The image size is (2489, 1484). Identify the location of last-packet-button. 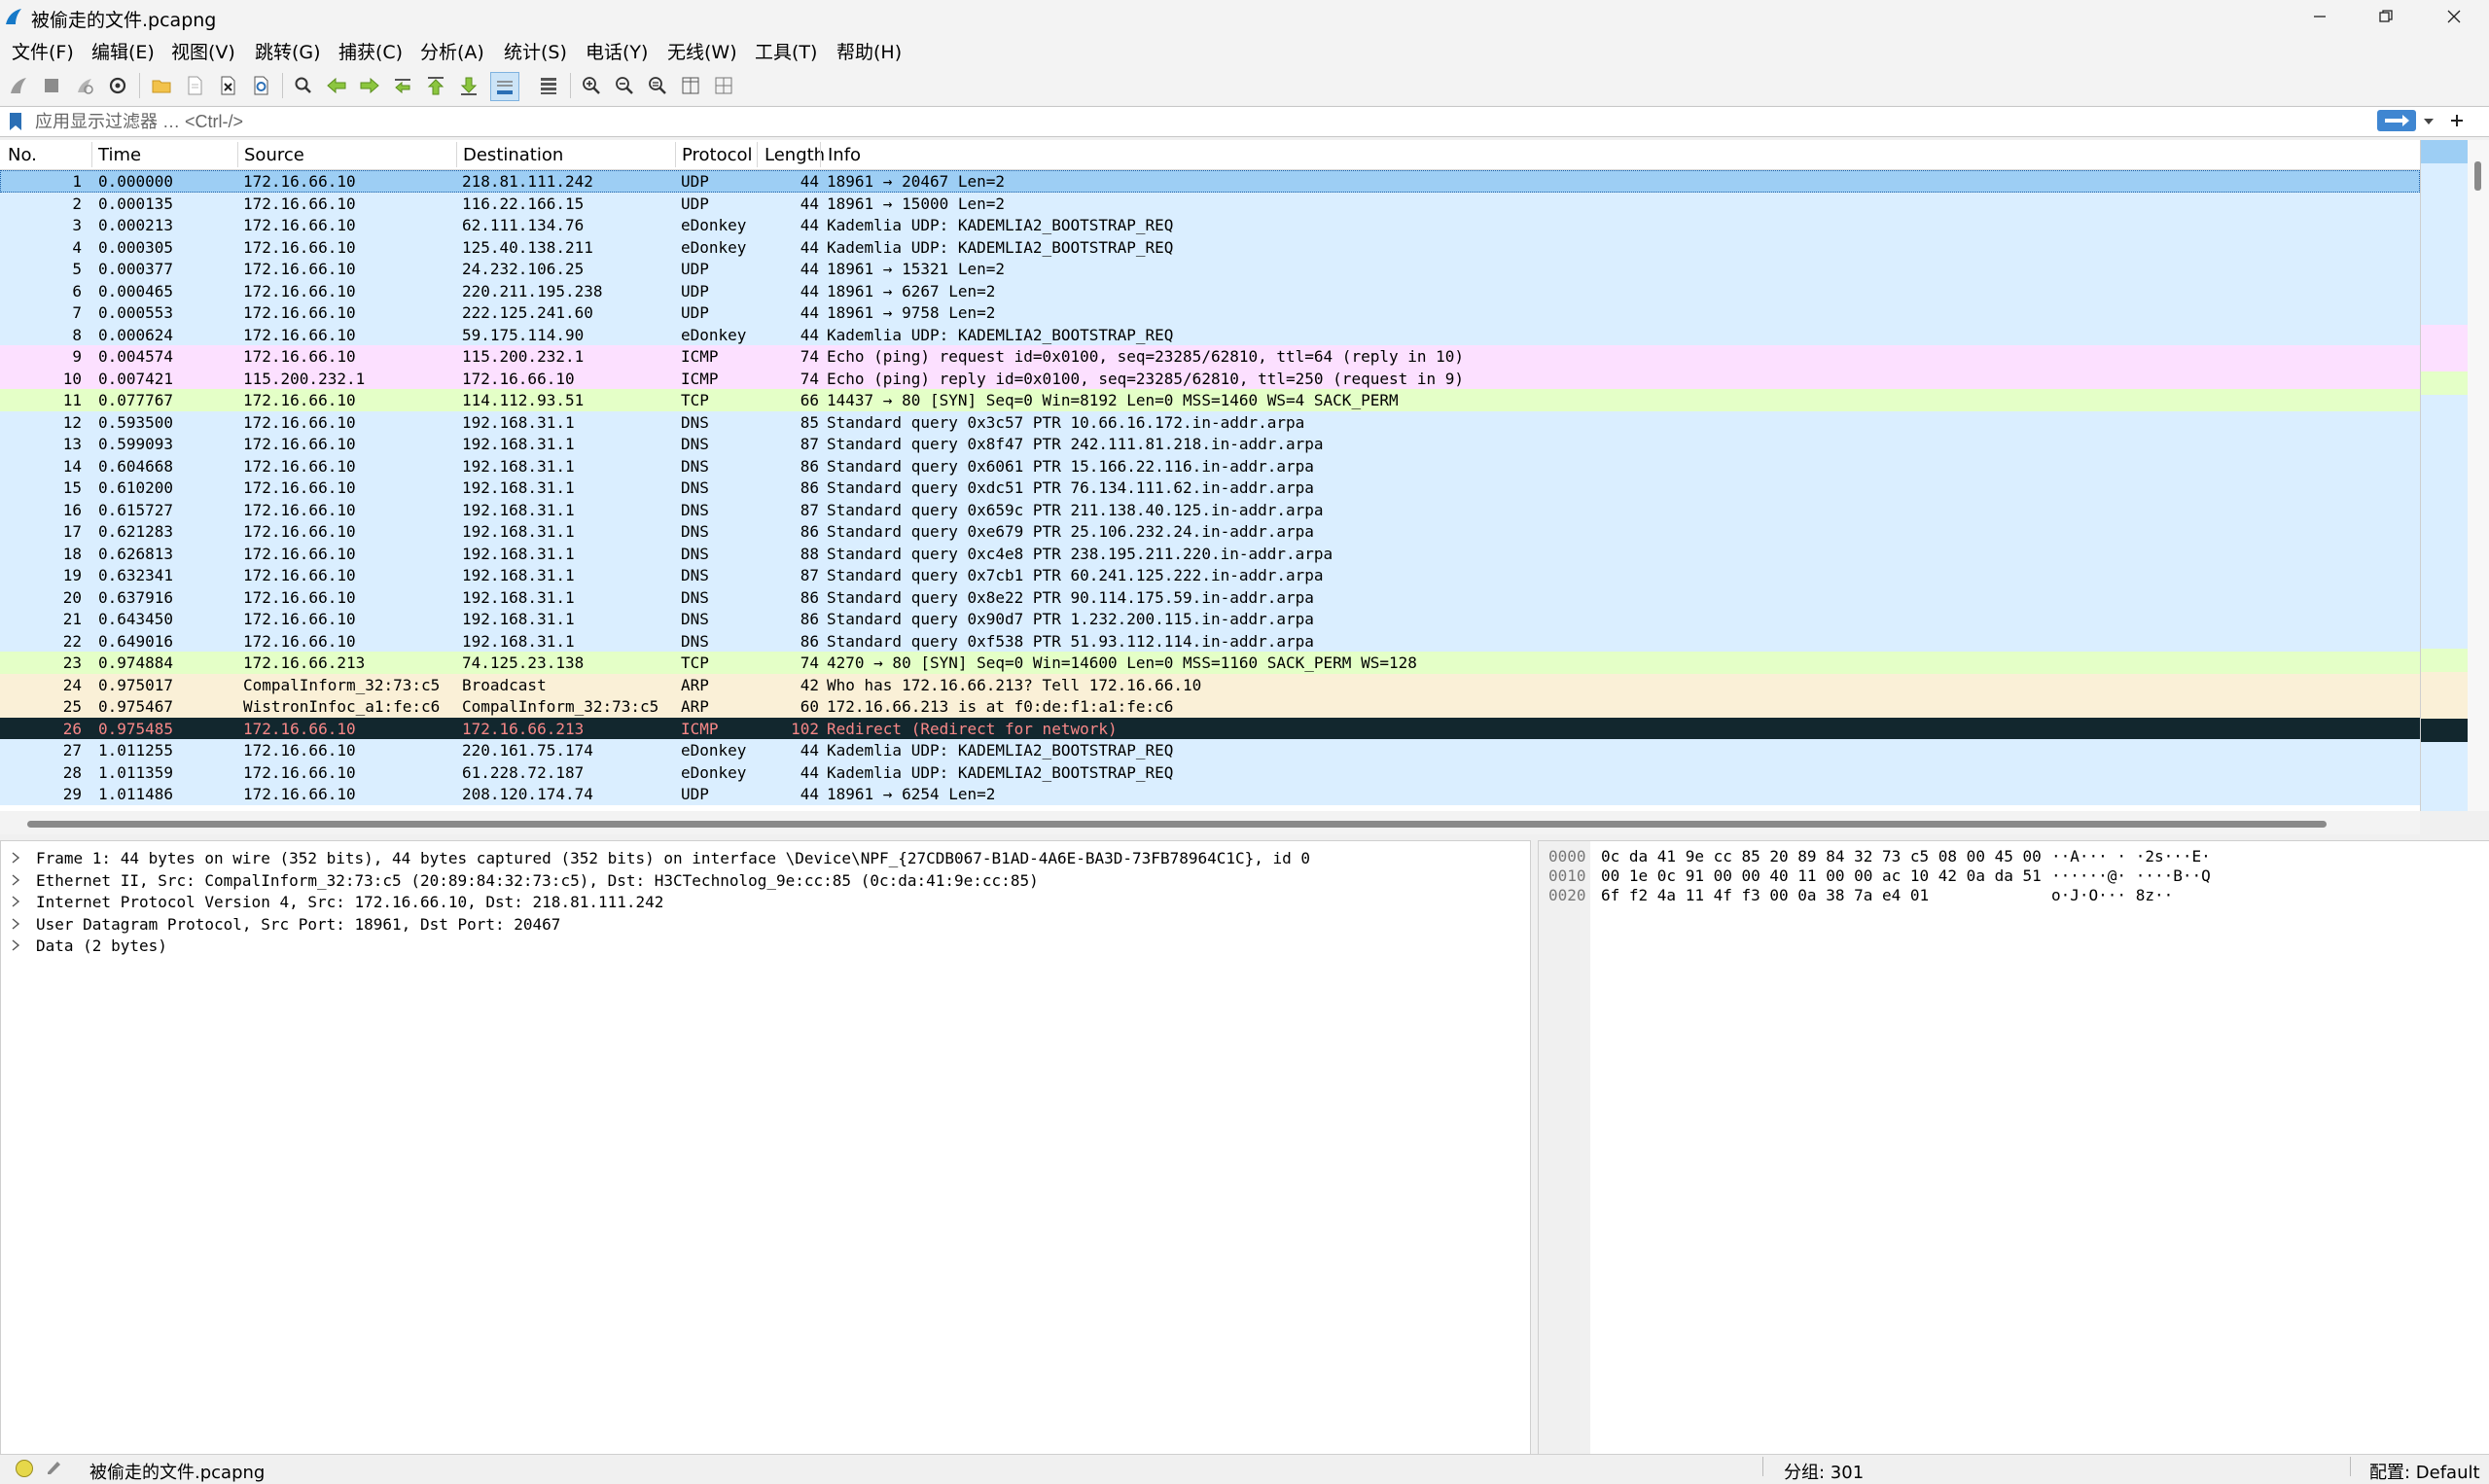
(468, 86).